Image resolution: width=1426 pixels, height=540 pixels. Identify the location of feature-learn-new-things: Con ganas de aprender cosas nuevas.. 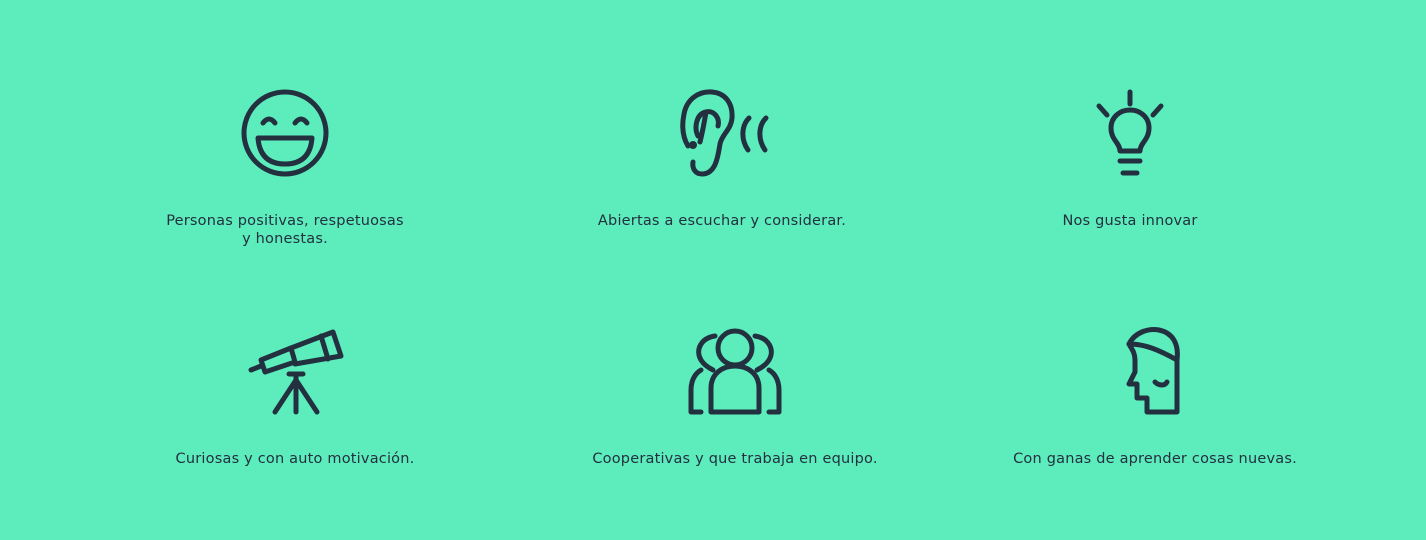
(1155, 397).